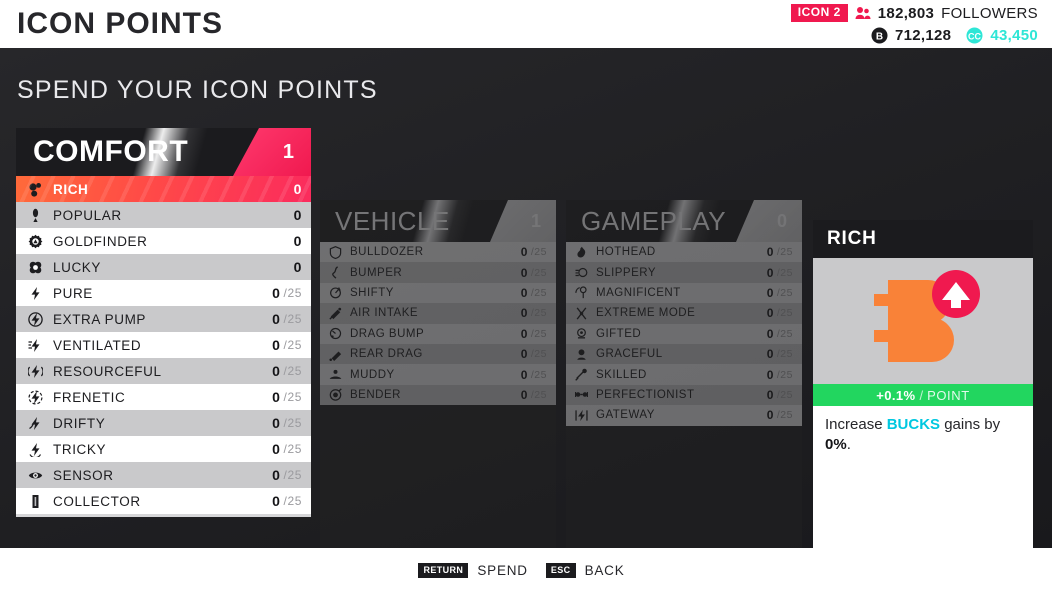 This screenshot has height=592, width=1052. What do you see at coordinates (581, 313) in the screenshot?
I see `extreme-icon` at bounding box center [581, 313].